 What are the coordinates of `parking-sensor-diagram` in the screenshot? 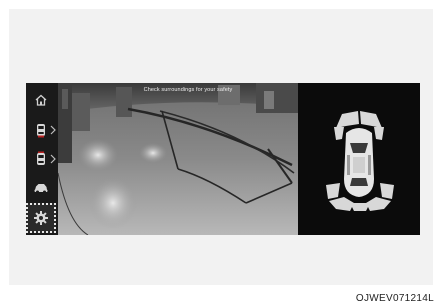 It's located at (360, 161).